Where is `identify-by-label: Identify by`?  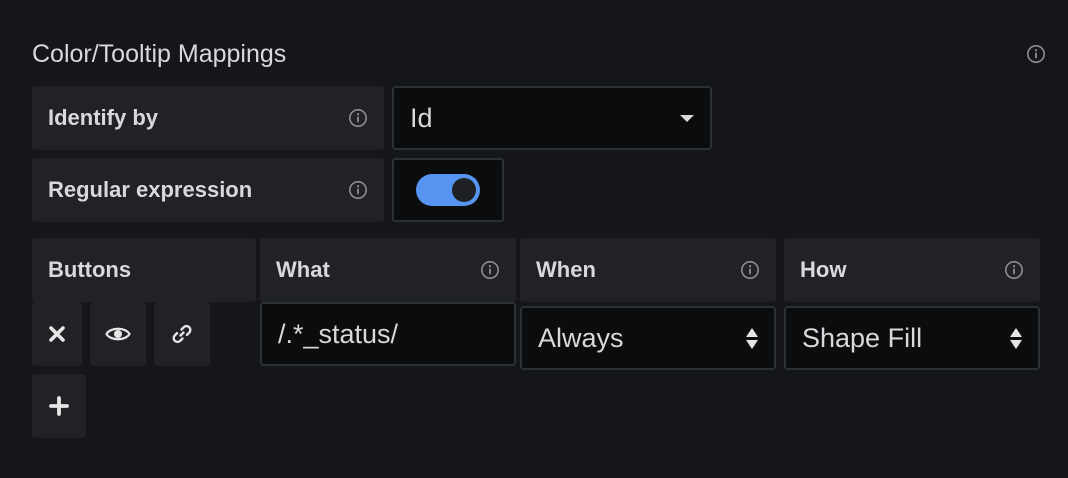
identify-by-label: Identify by is located at coordinates (103, 117).